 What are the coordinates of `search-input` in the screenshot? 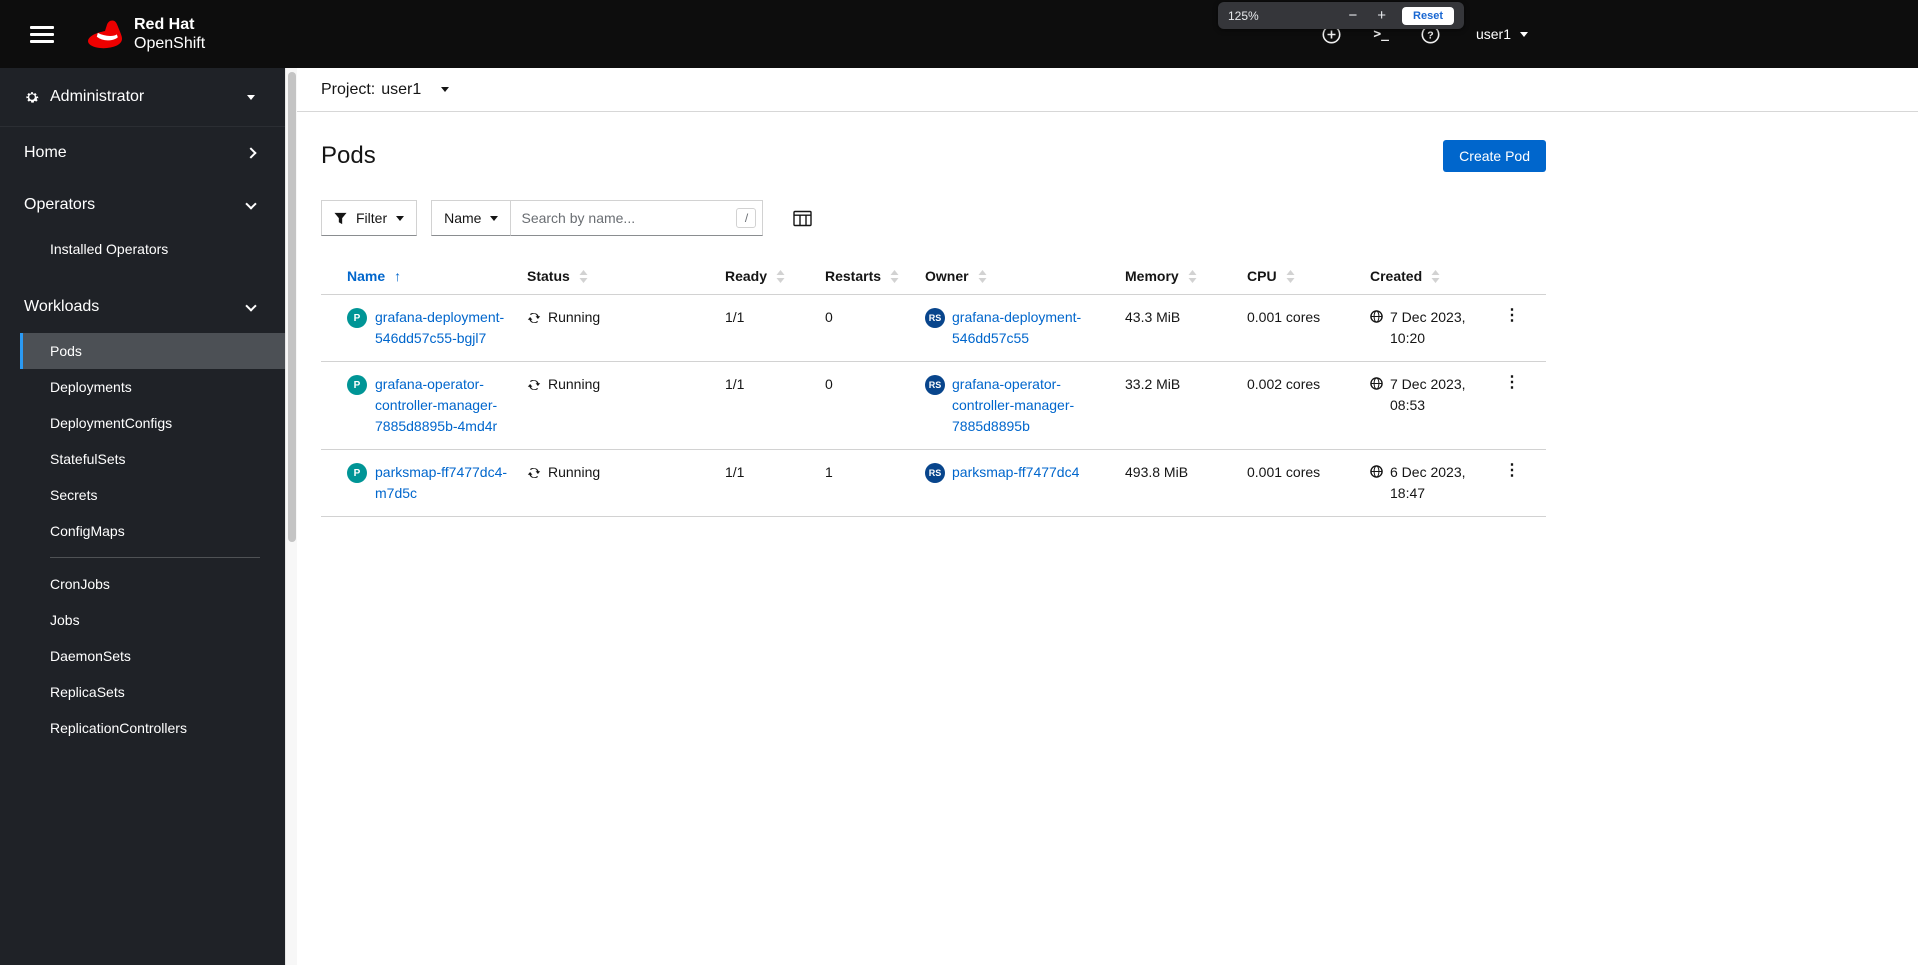 It's located at (637, 218).